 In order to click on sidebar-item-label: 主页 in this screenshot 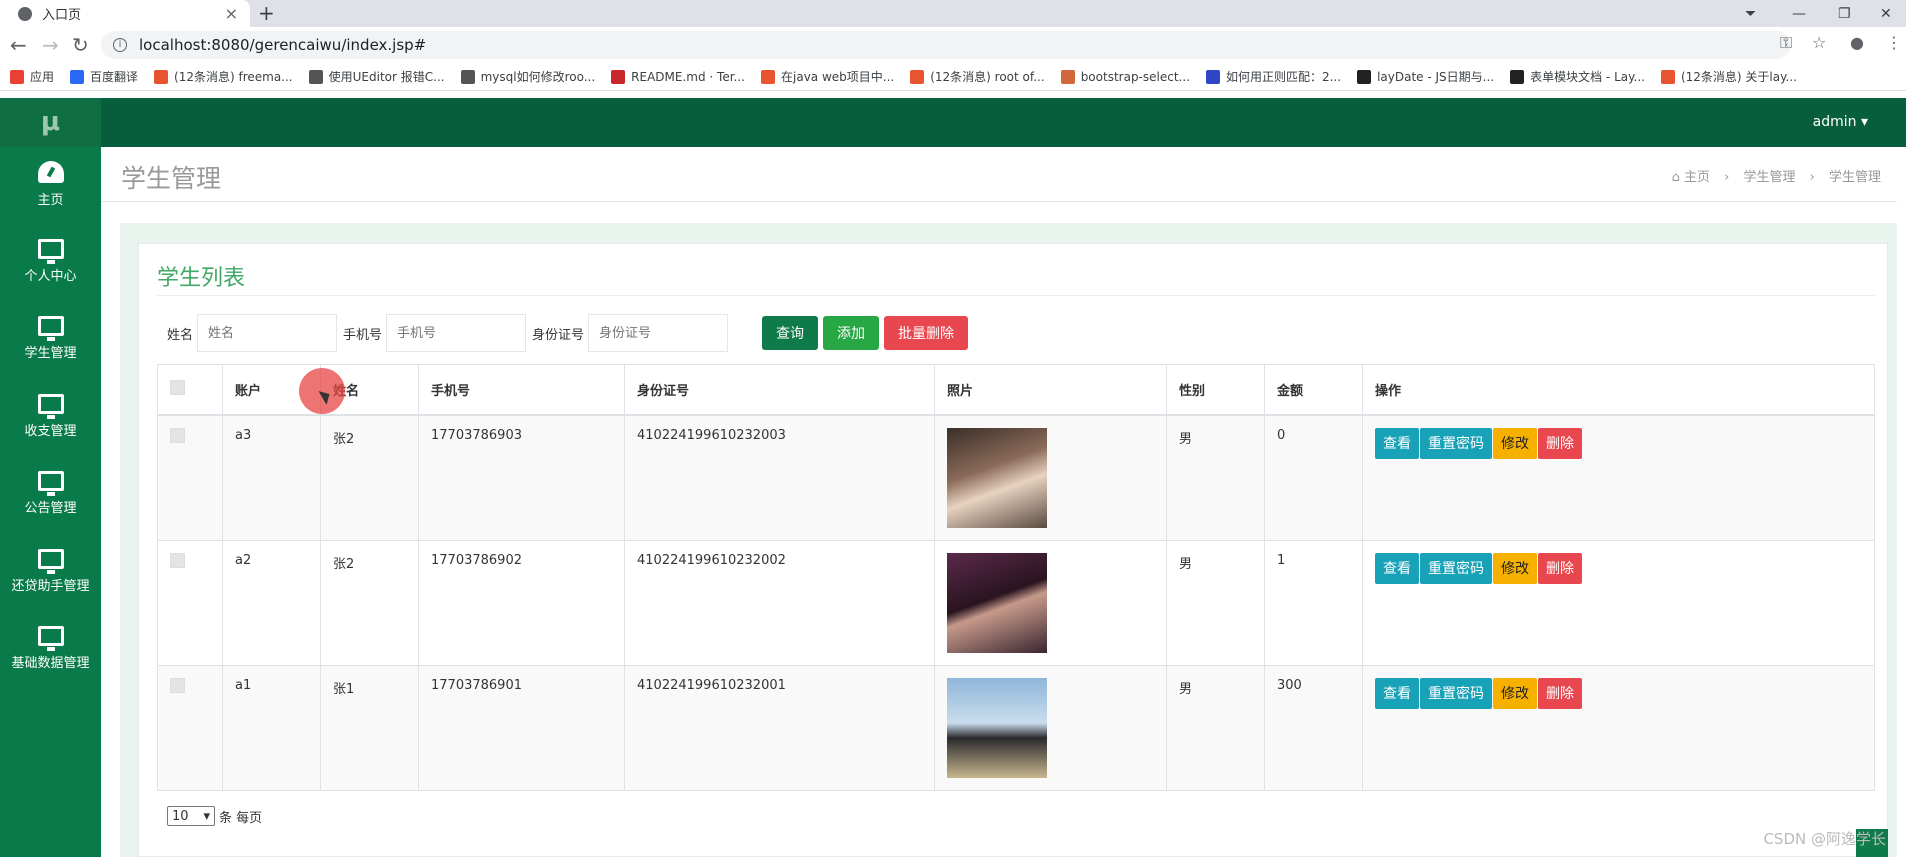, I will do `click(50, 200)`.